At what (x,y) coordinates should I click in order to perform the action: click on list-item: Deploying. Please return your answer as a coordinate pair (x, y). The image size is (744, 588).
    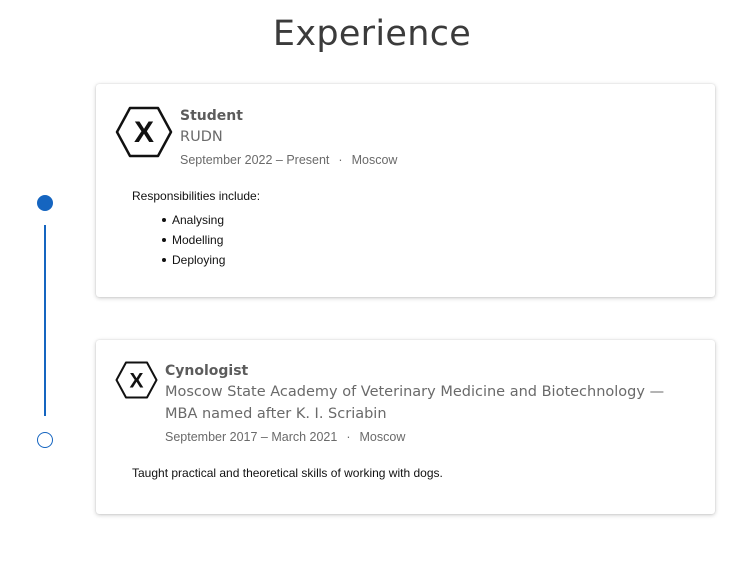
    Looking at the image, I should click on (210, 260).